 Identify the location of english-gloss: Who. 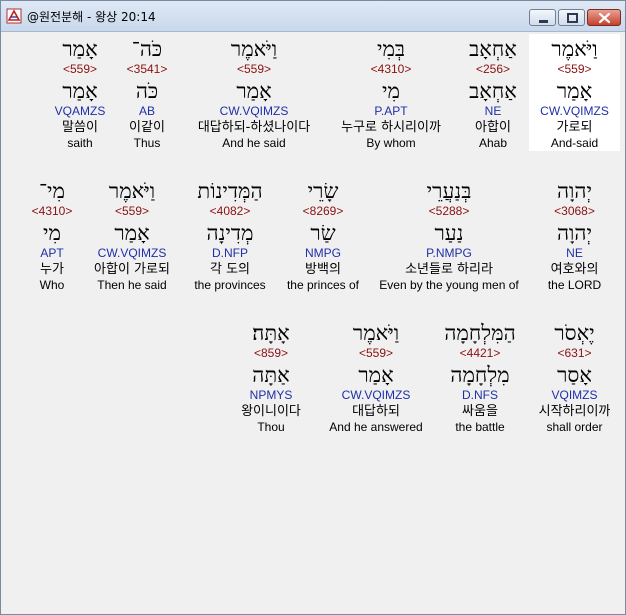
(52, 285).